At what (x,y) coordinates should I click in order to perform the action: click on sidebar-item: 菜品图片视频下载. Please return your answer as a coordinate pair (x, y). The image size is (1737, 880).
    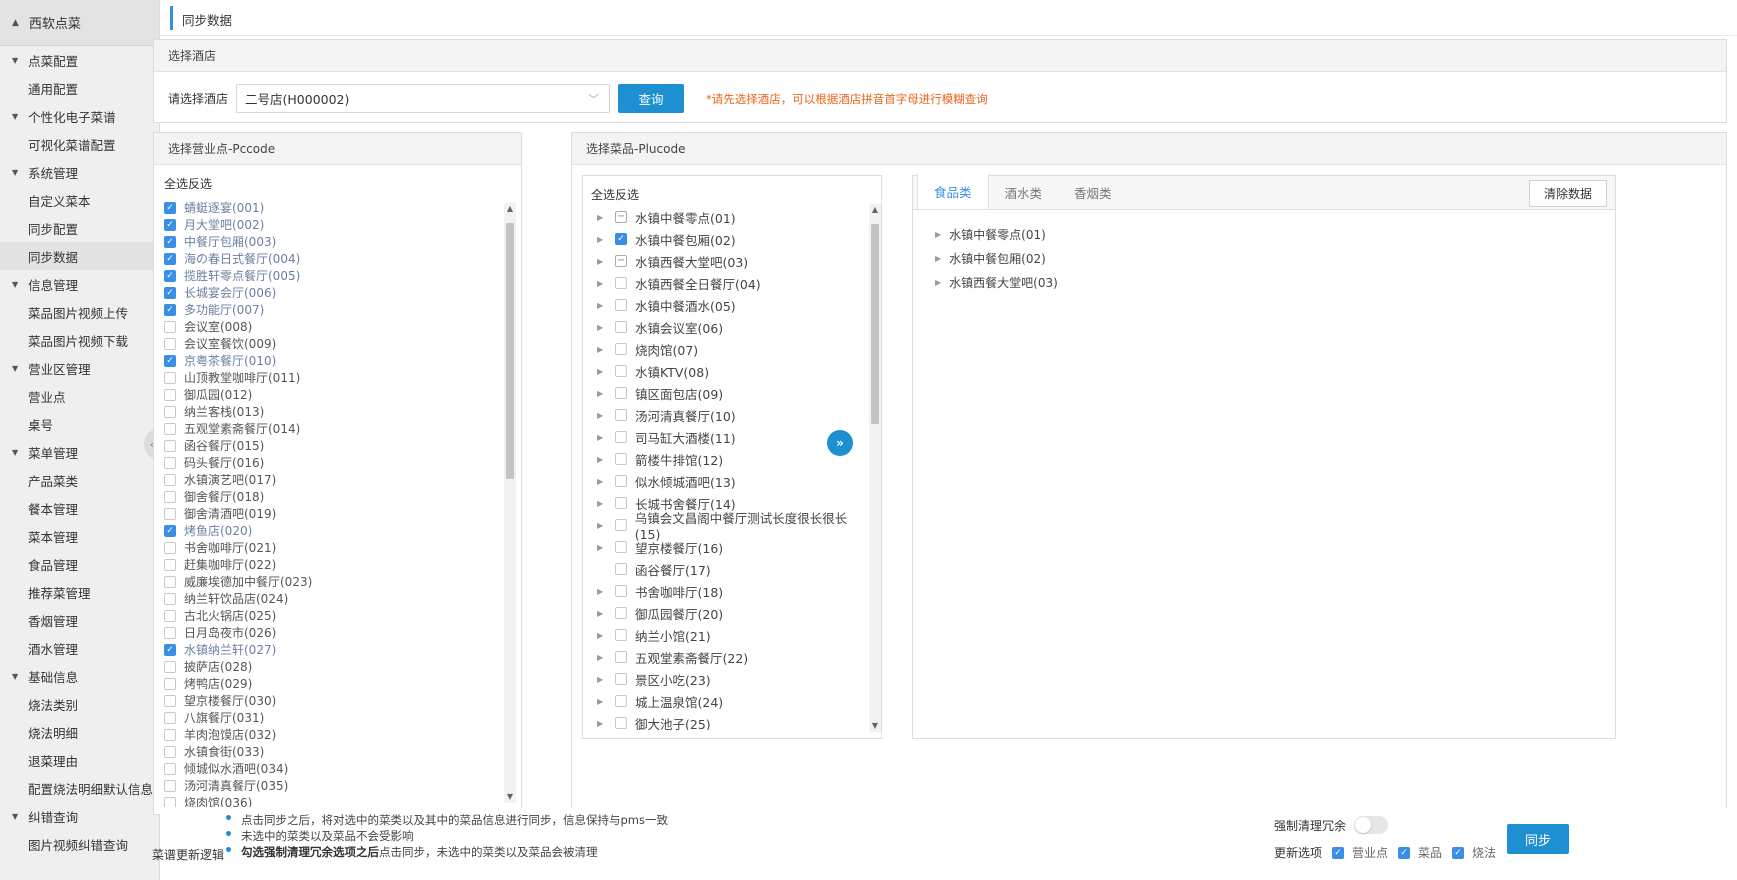
    Looking at the image, I should click on (79, 340).